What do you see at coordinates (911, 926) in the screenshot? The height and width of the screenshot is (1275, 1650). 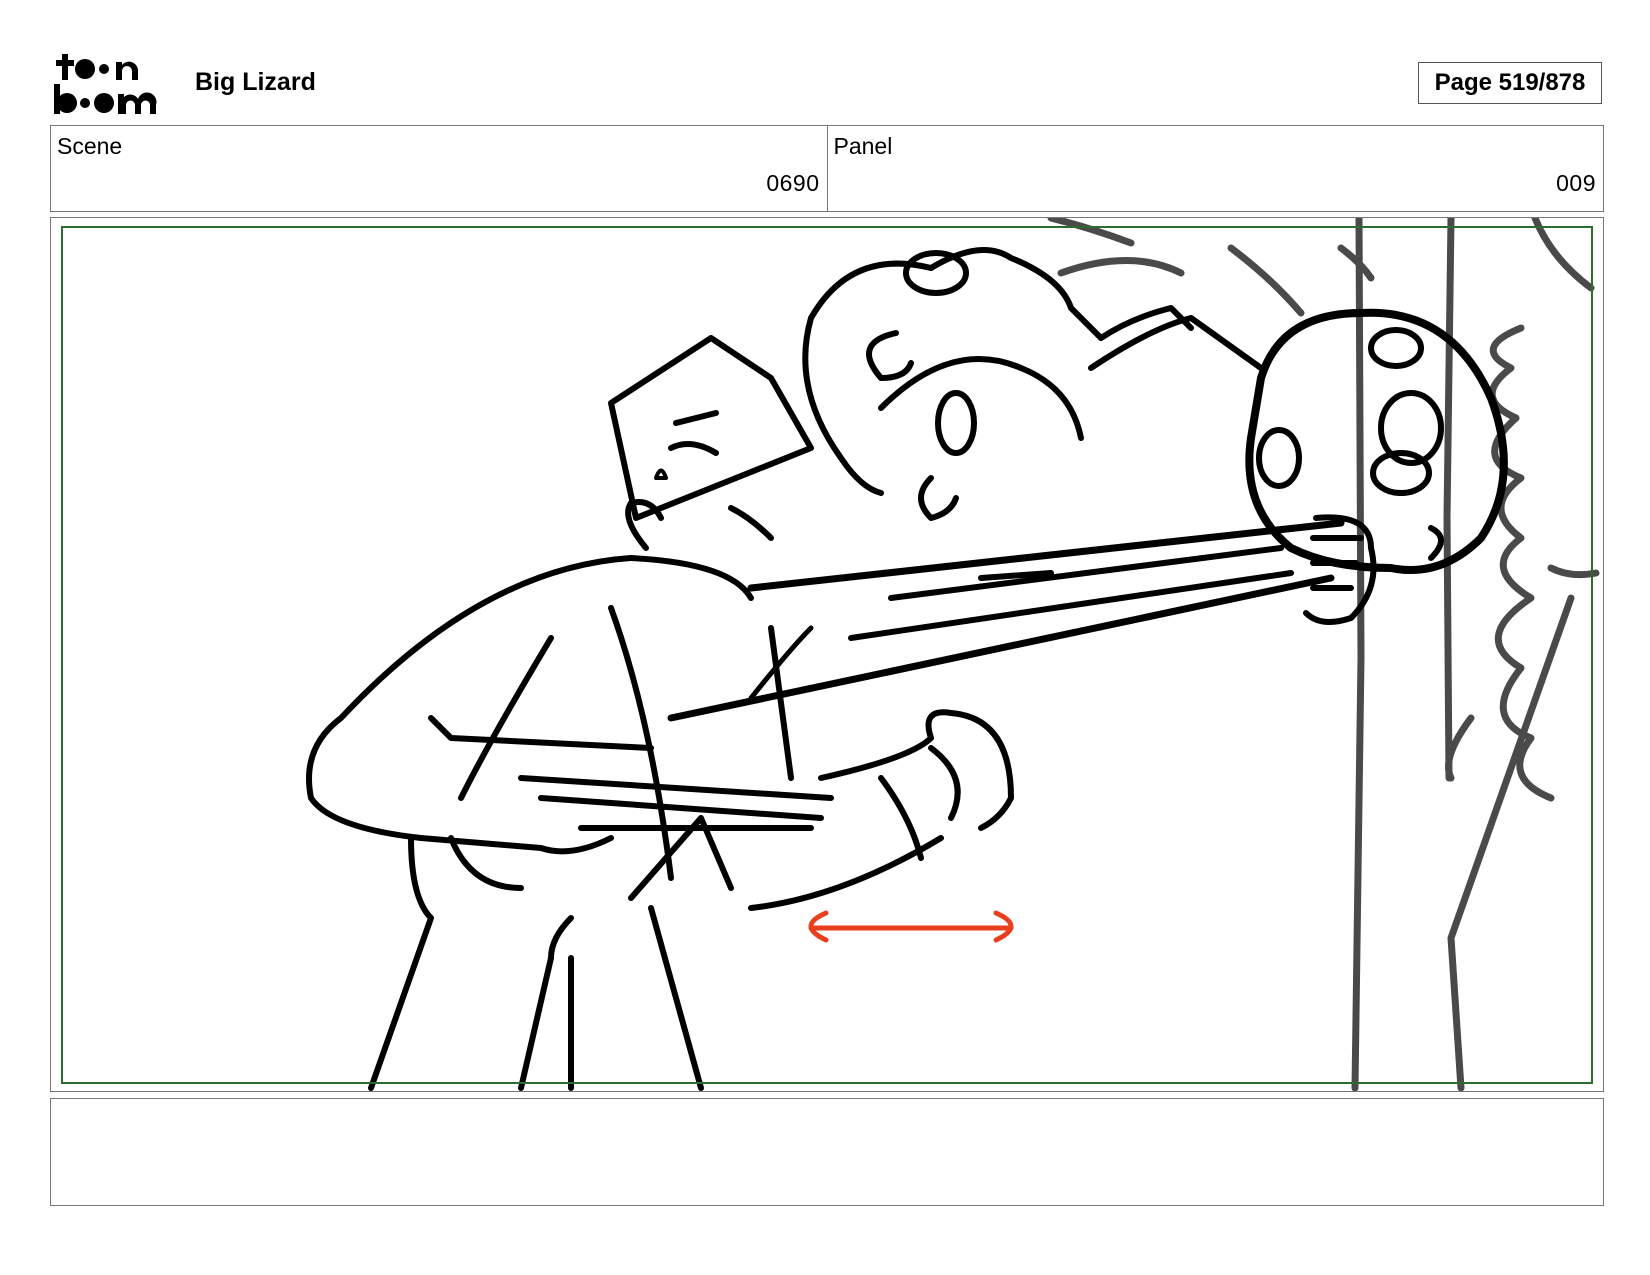 I see `motion-arrow` at bounding box center [911, 926].